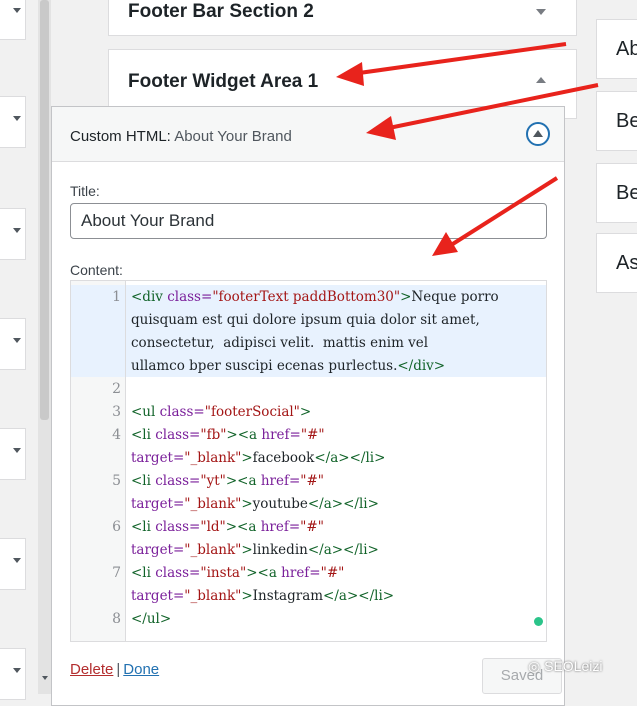  Describe the element at coordinates (45, 678) in the screenshot. I see `scroll-down-arrow-icon` at that location.